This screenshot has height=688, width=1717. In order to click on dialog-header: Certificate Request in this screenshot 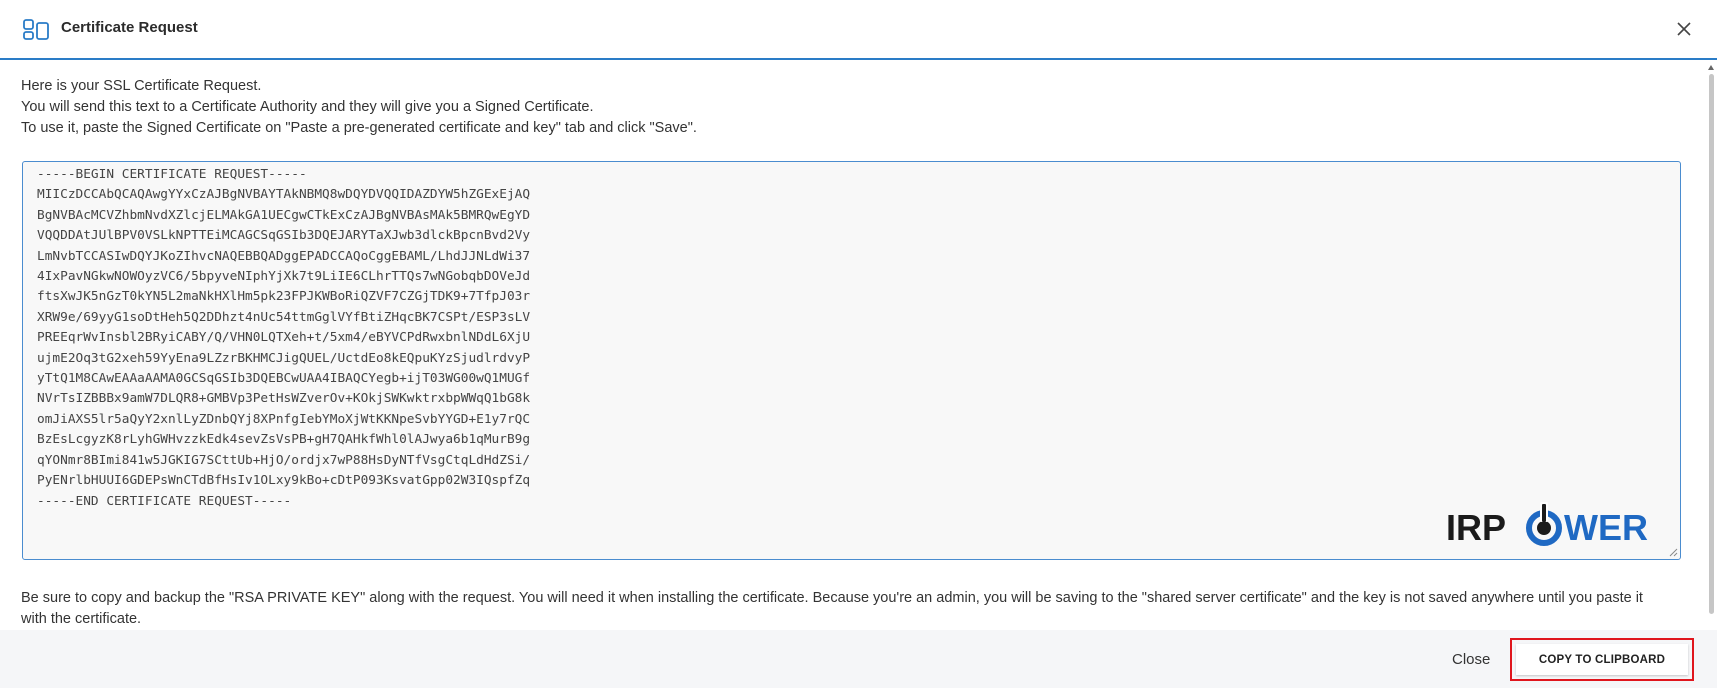, I will do `click(858, 30)`.